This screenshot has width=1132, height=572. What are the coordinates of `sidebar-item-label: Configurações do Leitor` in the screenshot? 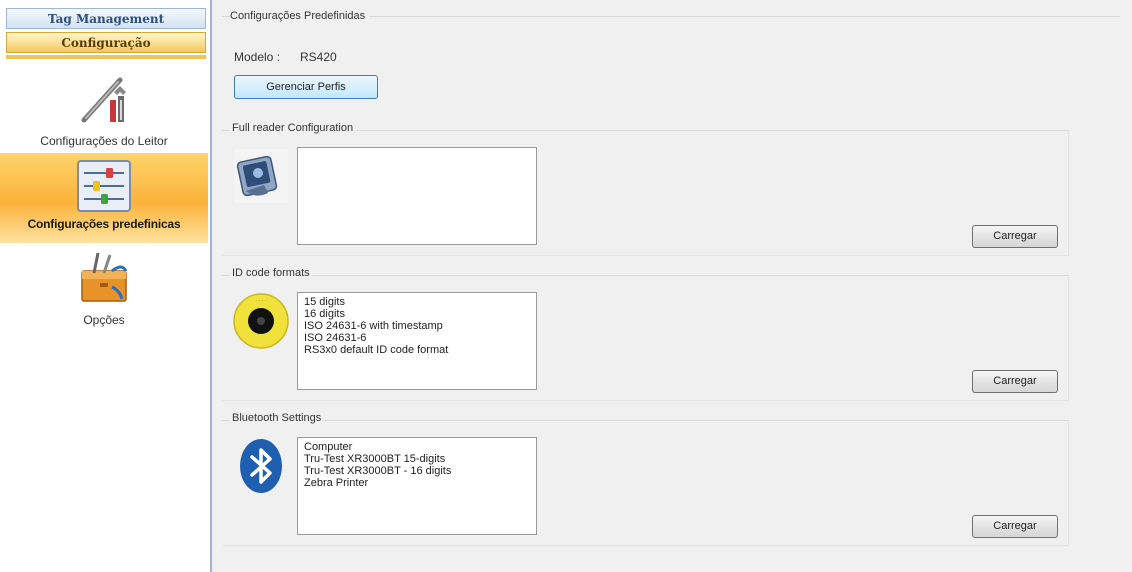 It's located at (104, 141).